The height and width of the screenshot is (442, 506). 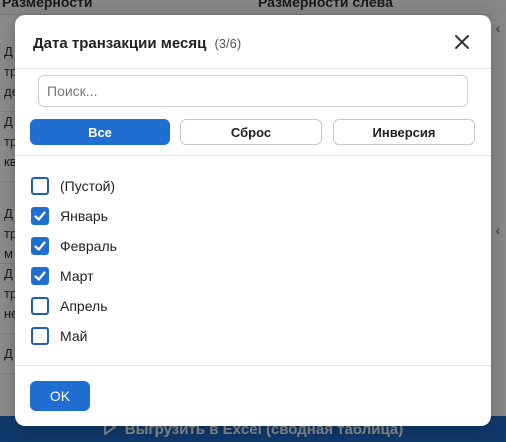 What do you see at coordinates (84, 306) in the screenshot?
I see `option-label: Апрель` at bounding box center [84, 306].